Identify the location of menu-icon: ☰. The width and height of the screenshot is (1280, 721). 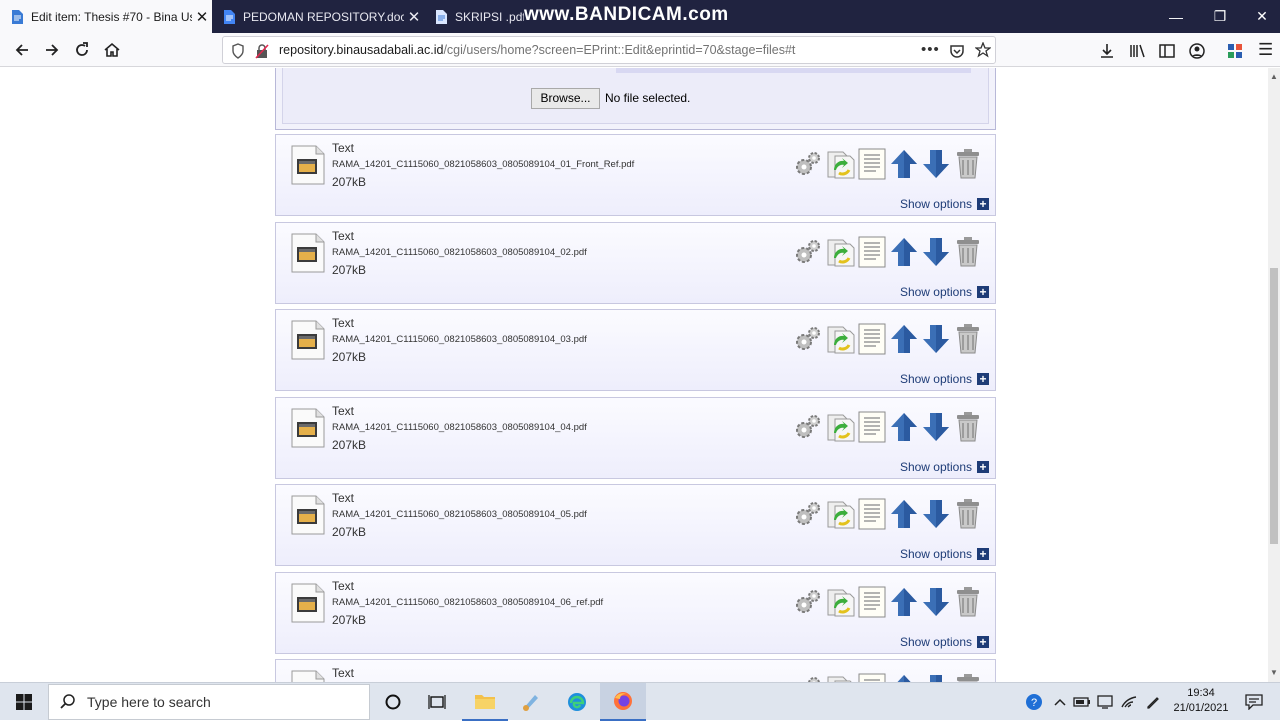
(1265, 50).